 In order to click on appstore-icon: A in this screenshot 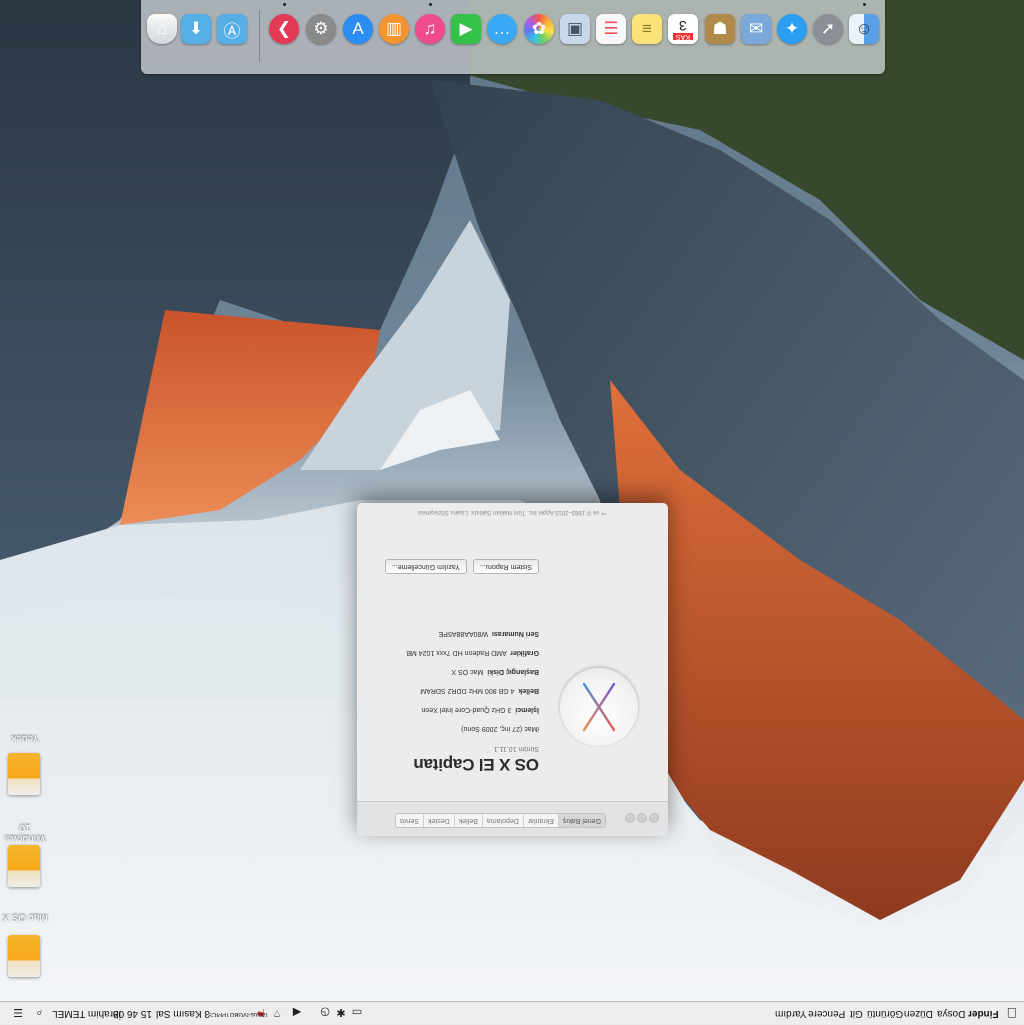, I will do `click(358, 29)`.